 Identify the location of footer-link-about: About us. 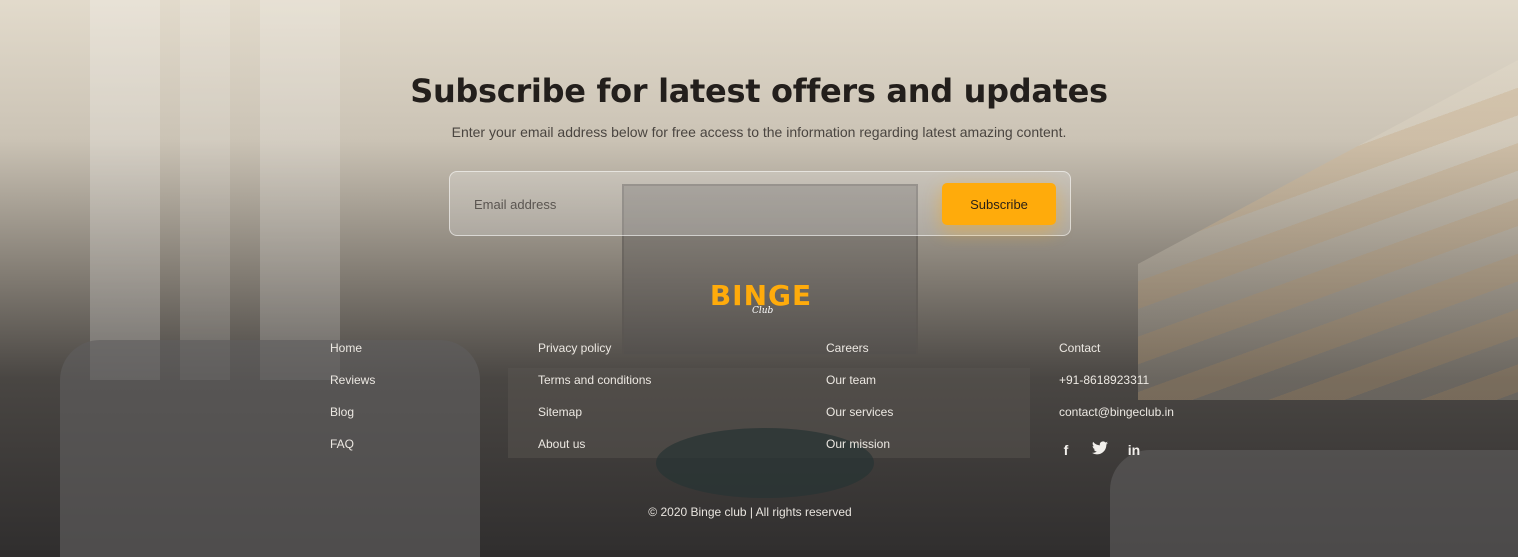
(594, 452).